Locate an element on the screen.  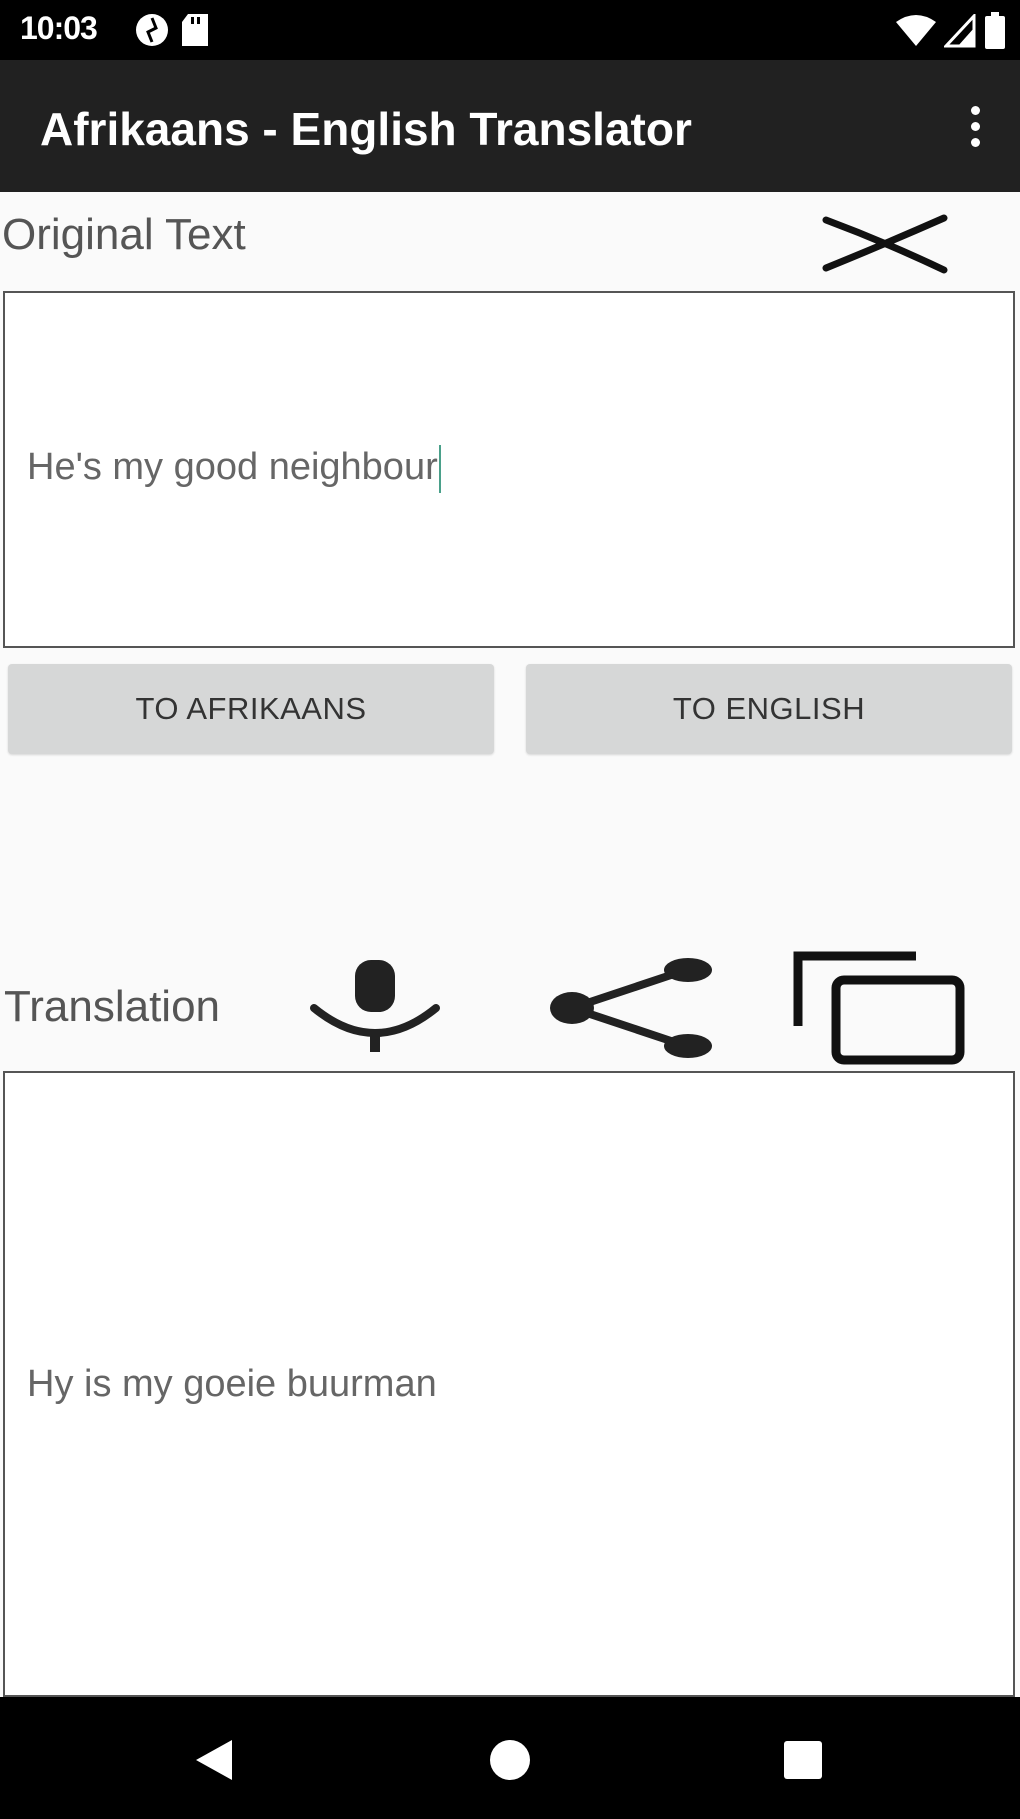
data-saver-icon is located at coordinates (152, 30).